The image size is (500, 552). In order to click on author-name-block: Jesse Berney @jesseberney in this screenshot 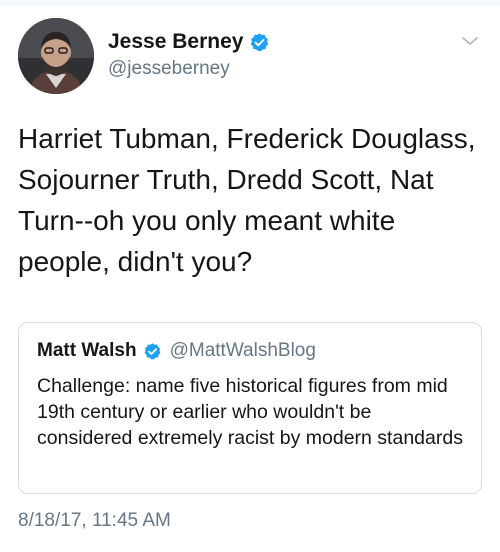, I will do `click(189, 54)`.